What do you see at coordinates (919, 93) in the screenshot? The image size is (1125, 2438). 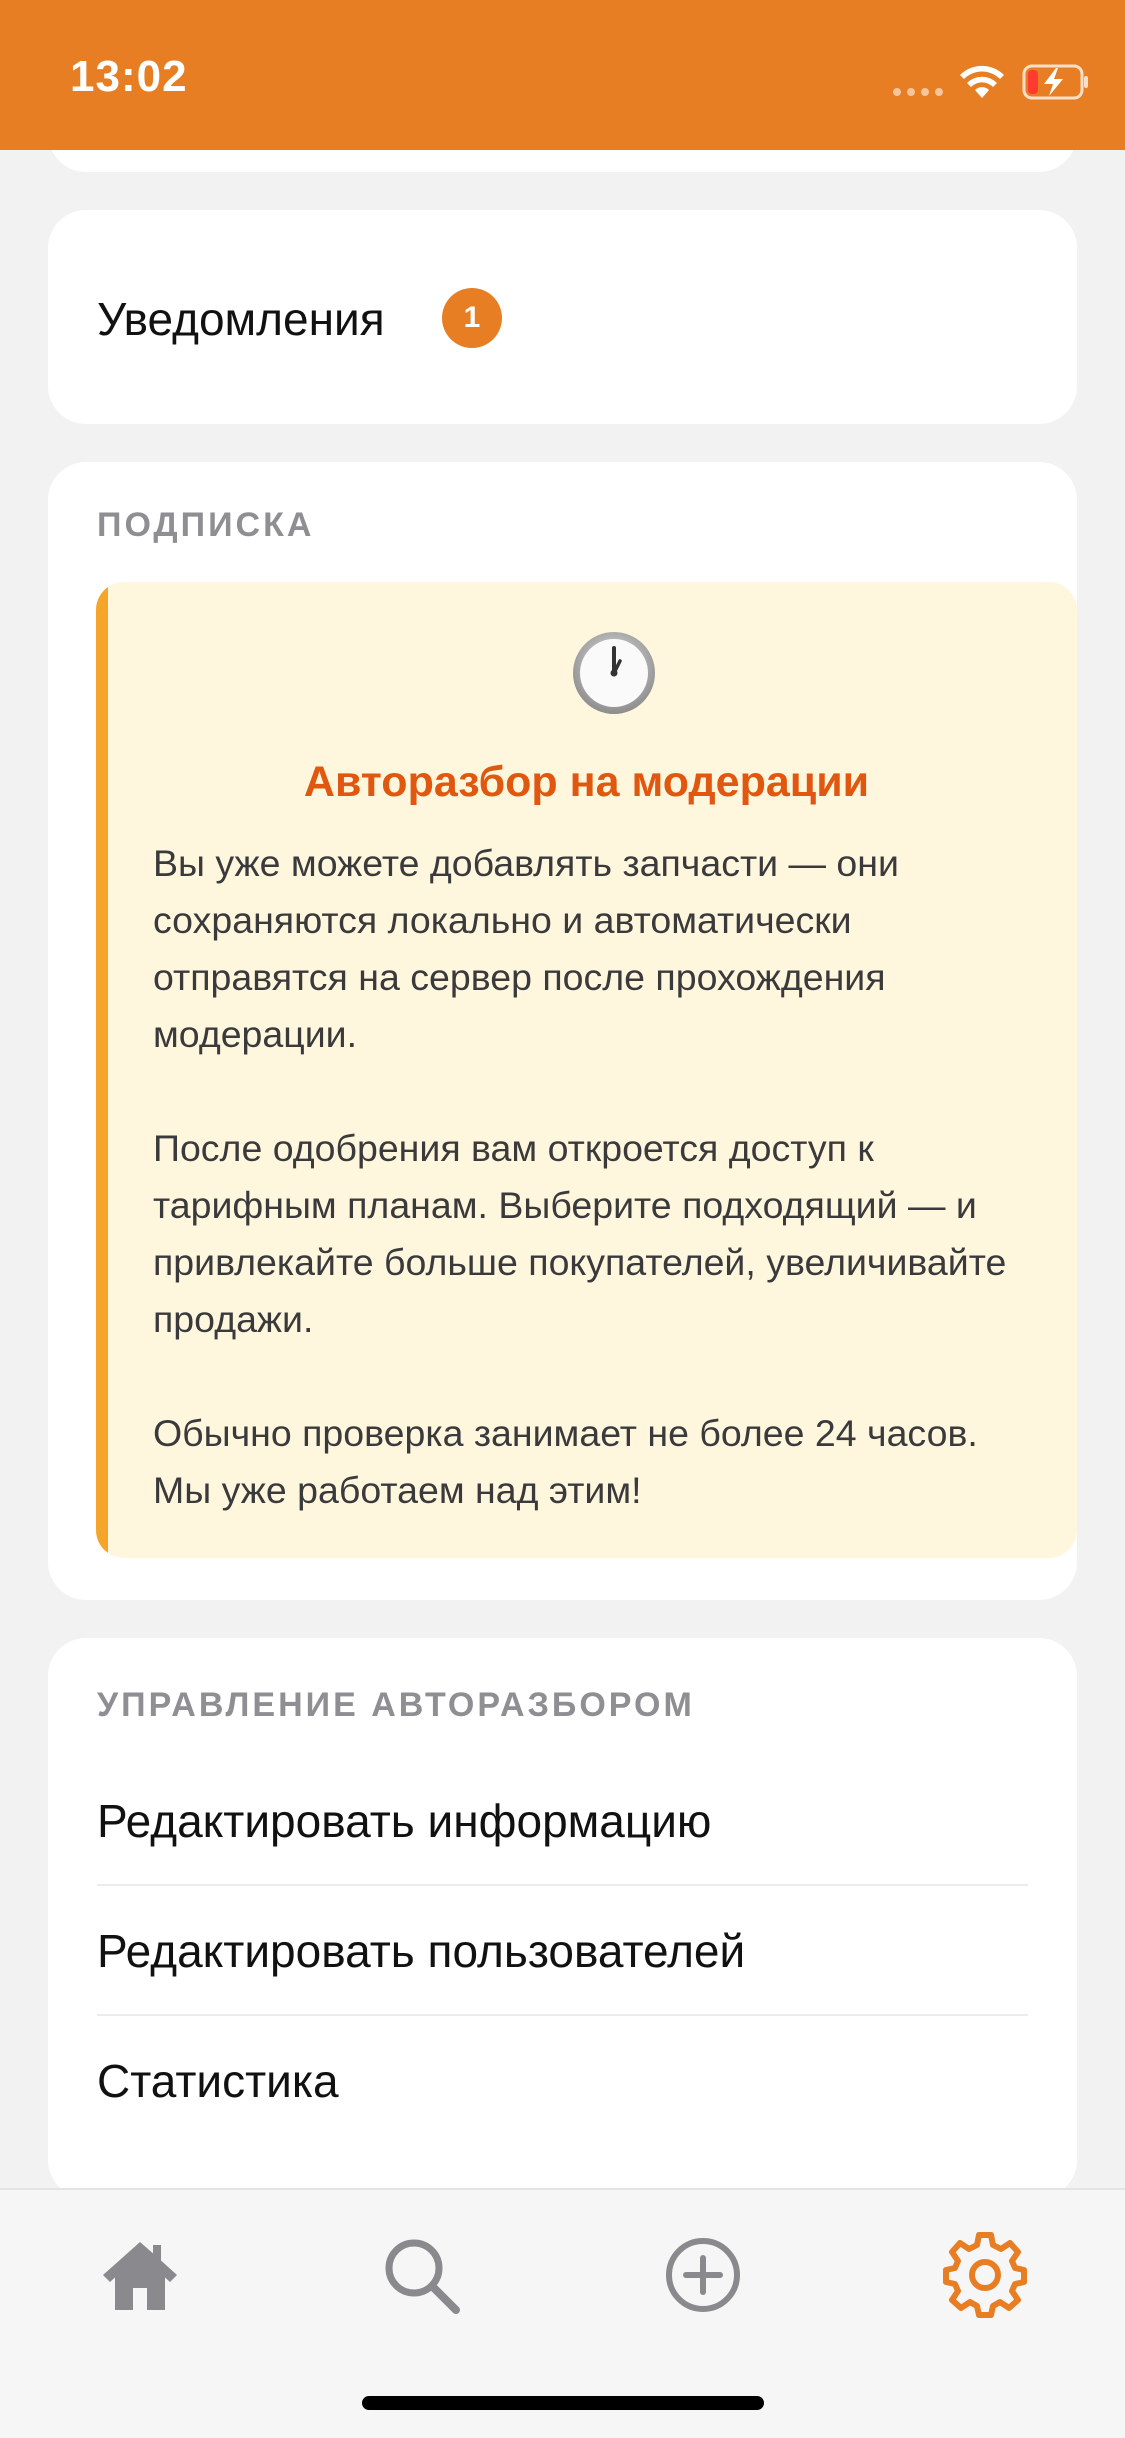 I see `cellular-signal-icon` at bounding box center [919, 93].